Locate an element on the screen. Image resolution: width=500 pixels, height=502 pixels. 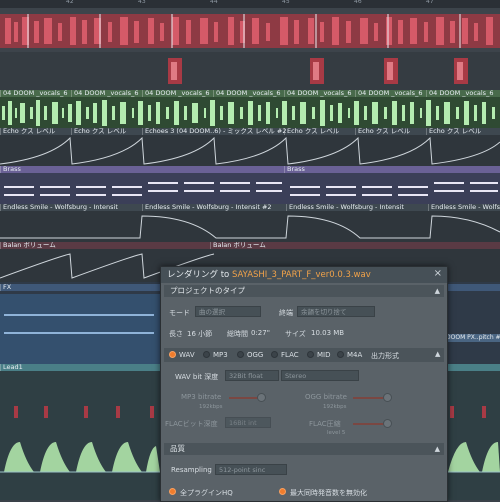
format-option: M4A is located at coordinates (354, 355).